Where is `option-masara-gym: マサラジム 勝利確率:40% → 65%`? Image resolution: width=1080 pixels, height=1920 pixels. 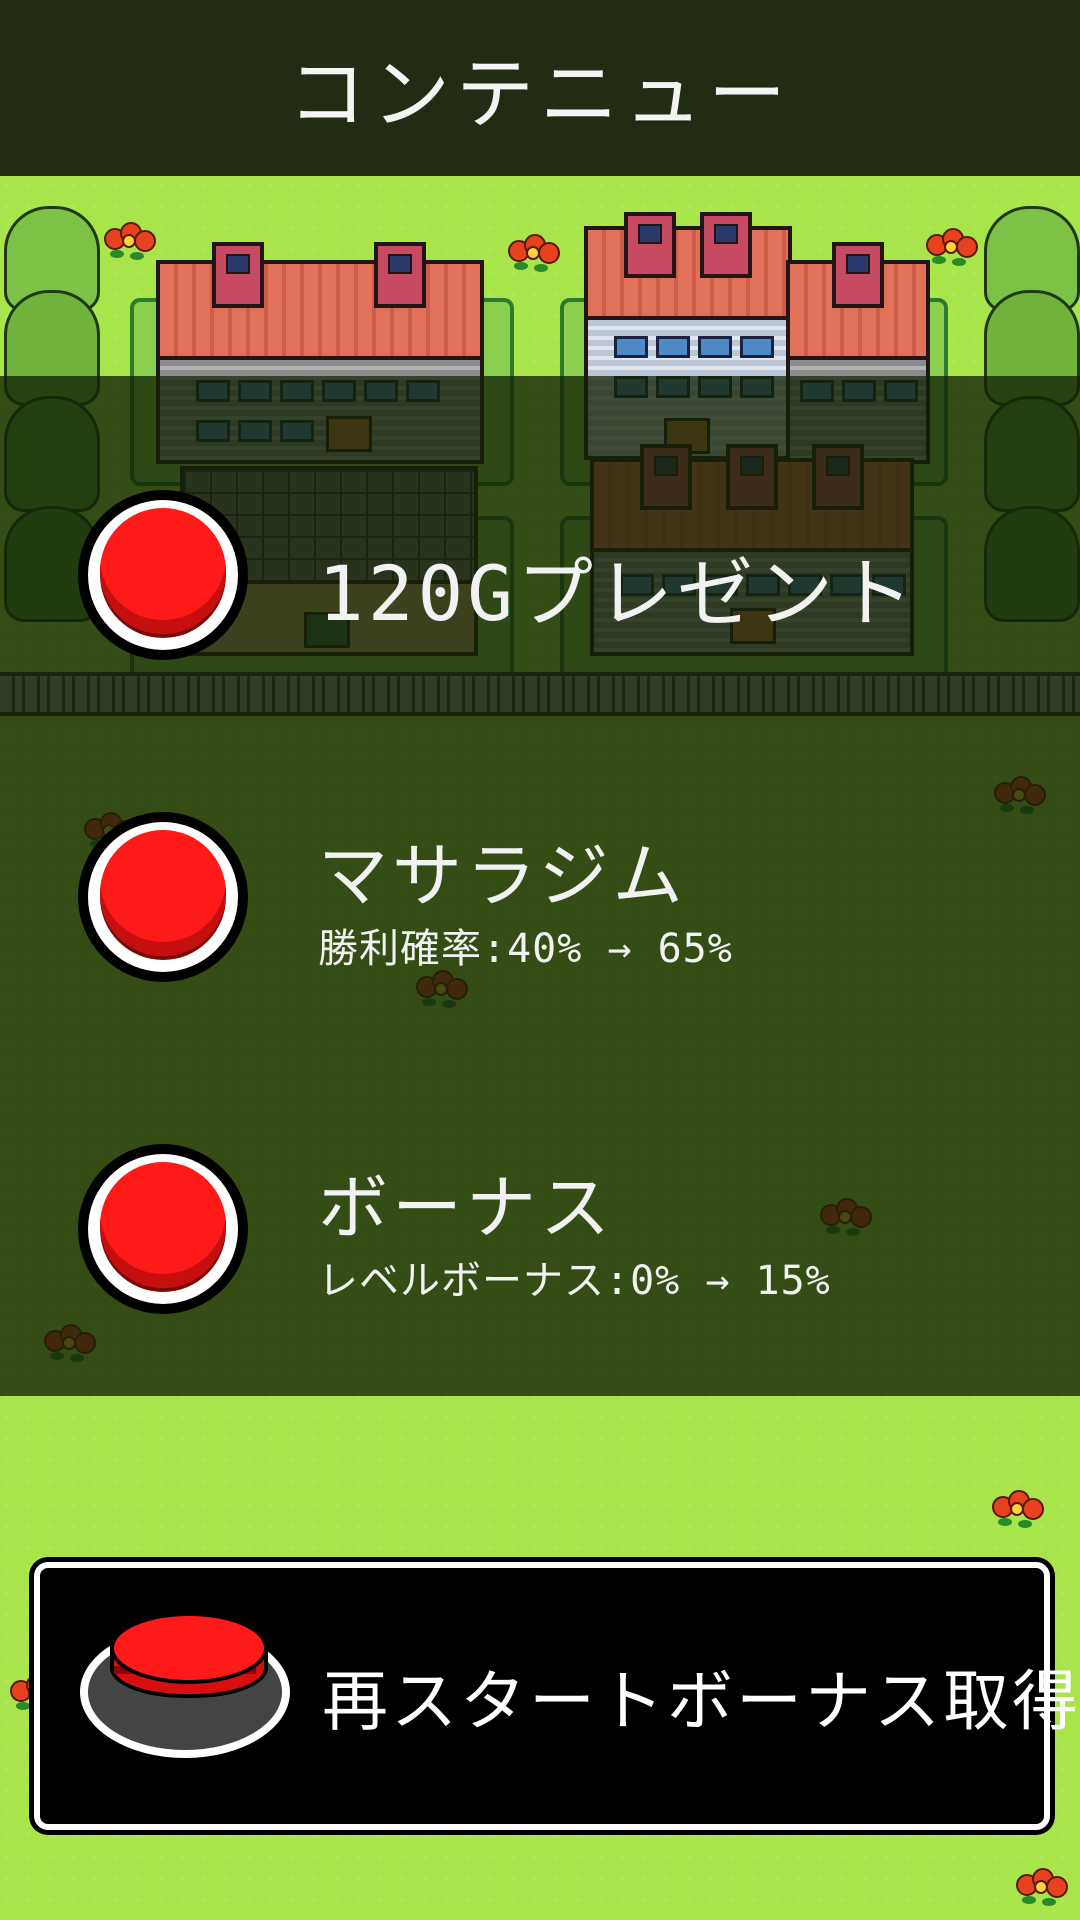
option-masara-gym: マサラジム 勝利確率:40% → 65% is located at coordinates (540, 897).